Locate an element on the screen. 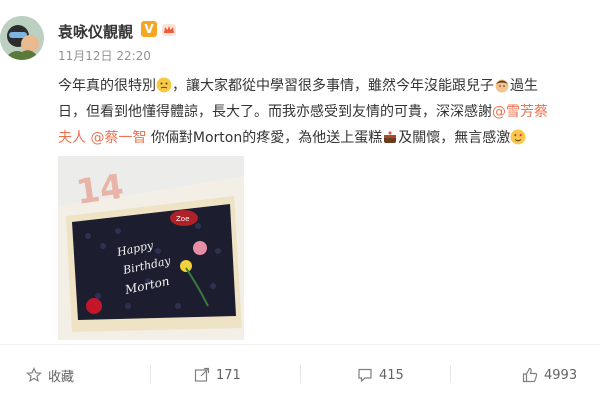 This screenshot has height=395, width=600. action-bar: 收藏 171 415 4993 is located at coordinates (300, 369).